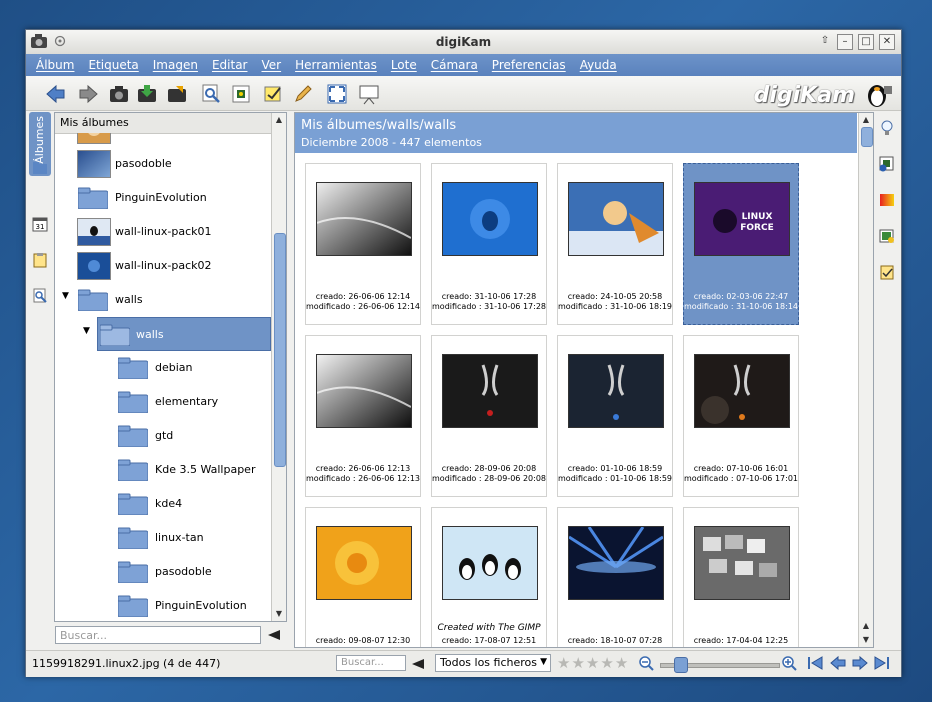 Image resolution: width=932 pixels, height=702 pixels. Describe the element at coordinates (211, 94) in the screenshot. I see `preview-icon` at that location.